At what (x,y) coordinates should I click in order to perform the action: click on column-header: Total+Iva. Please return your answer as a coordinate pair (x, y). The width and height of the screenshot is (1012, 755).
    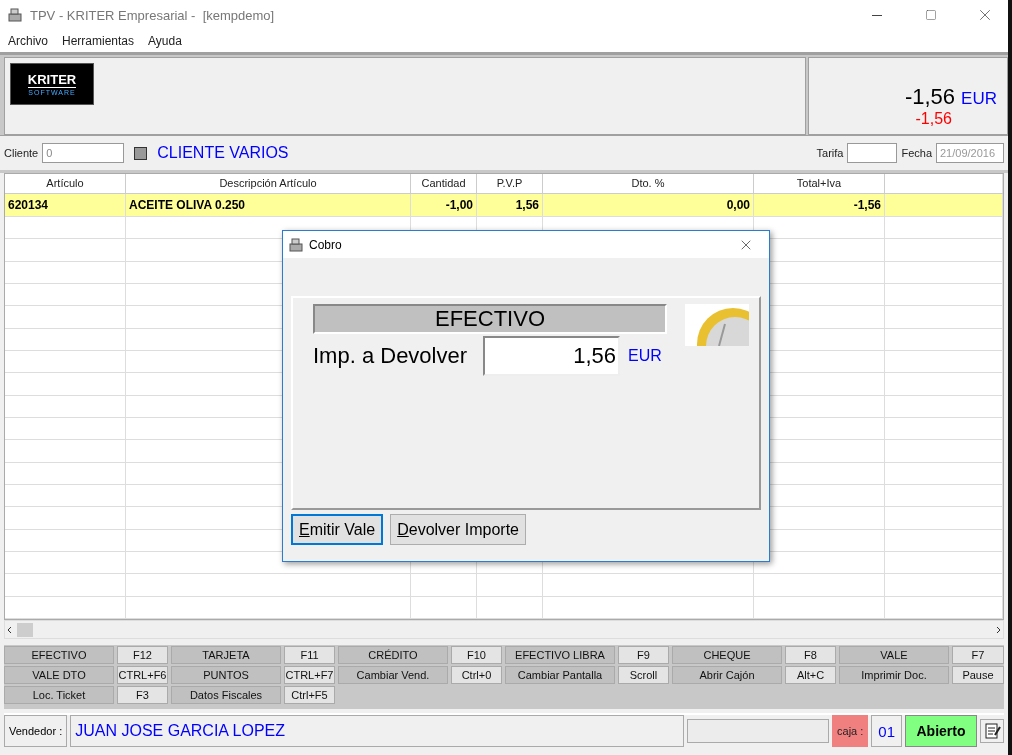
    Looking at the image, I should click on (819, 183).